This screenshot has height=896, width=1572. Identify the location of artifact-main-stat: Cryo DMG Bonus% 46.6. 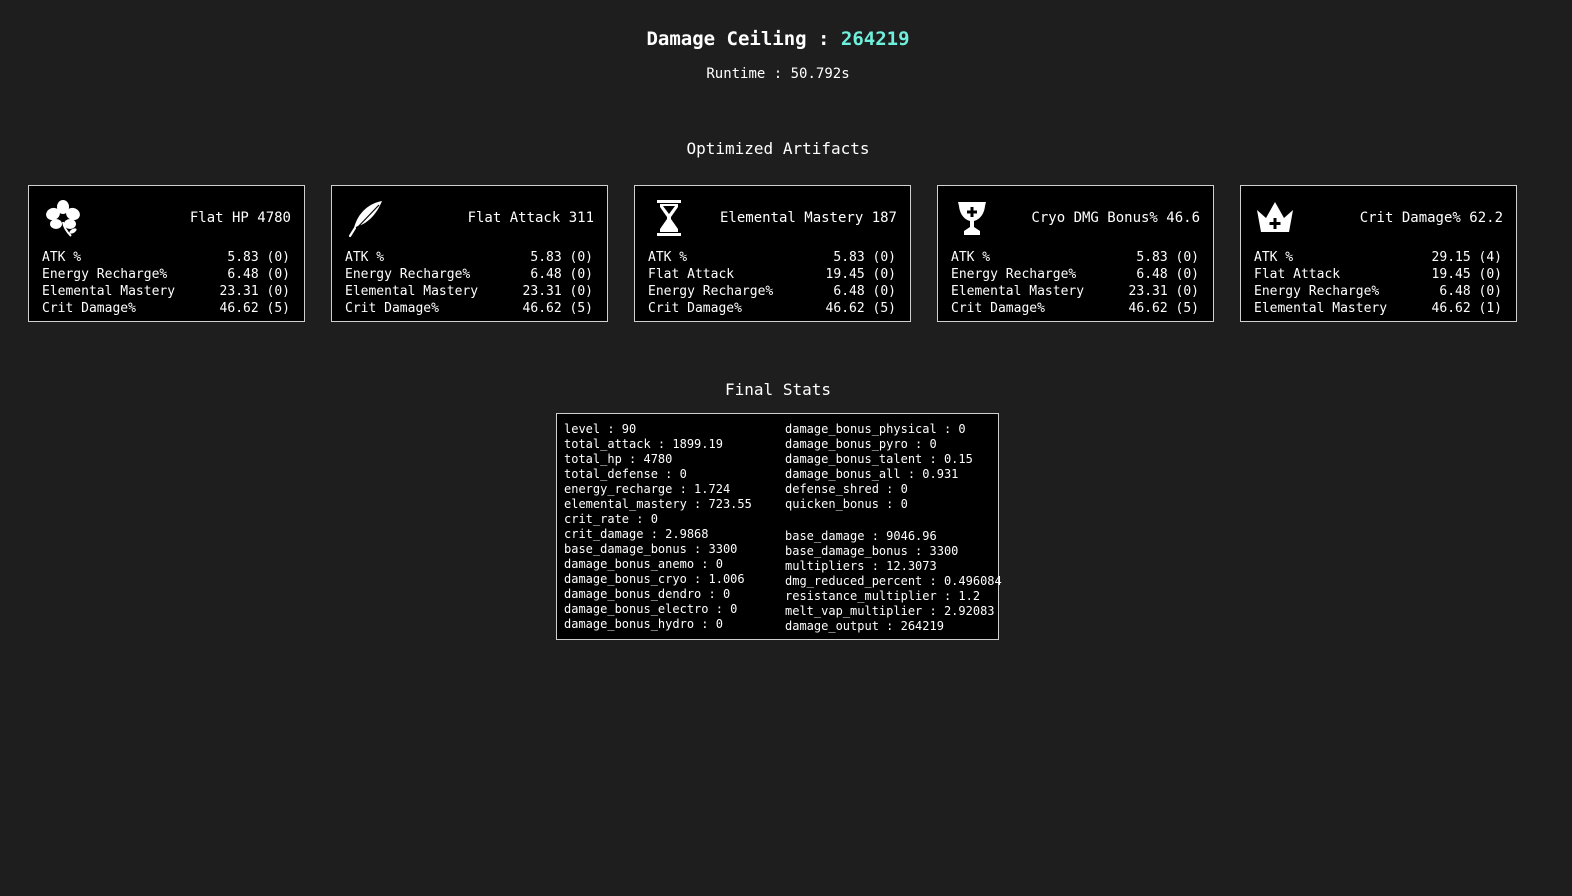
(1115, 218).